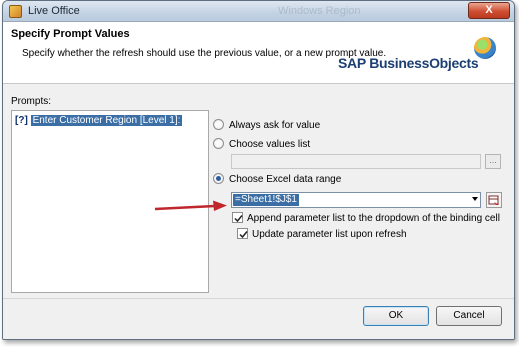  What do you see at coordinates (31, 101) in the screenshot?
I see `prompts-label: Prompts:` at bounding box center [31, 101].